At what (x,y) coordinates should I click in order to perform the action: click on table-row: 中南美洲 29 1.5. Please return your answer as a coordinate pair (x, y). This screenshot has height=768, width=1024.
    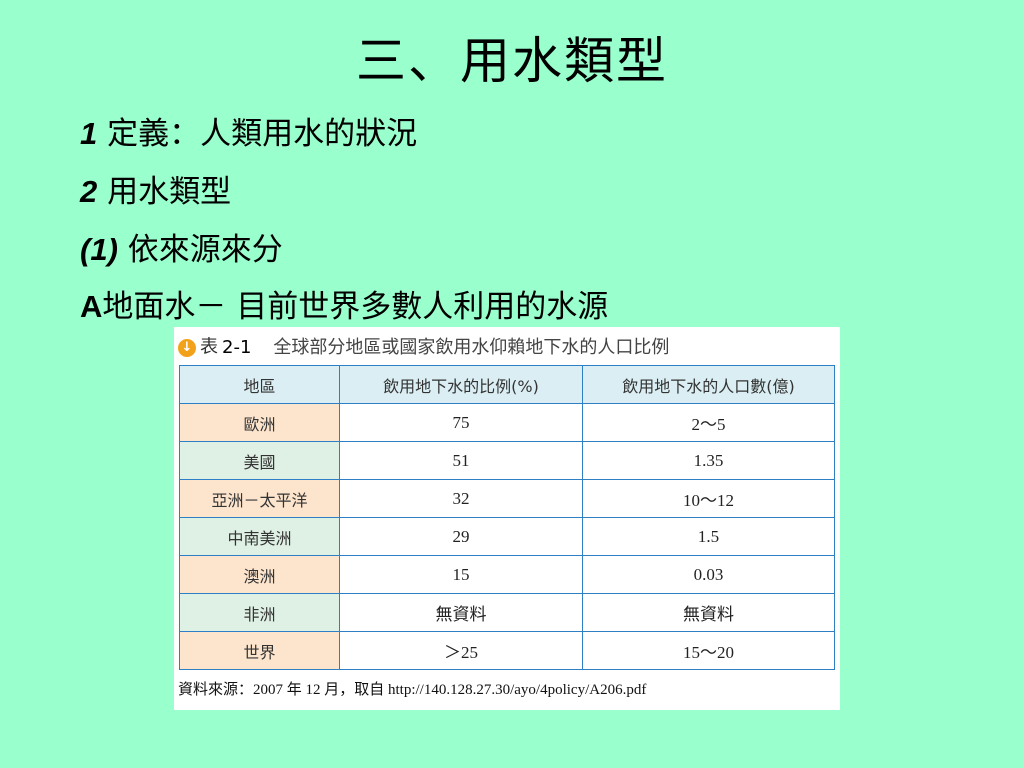
    Looking at the image, I should click on (507, 536).